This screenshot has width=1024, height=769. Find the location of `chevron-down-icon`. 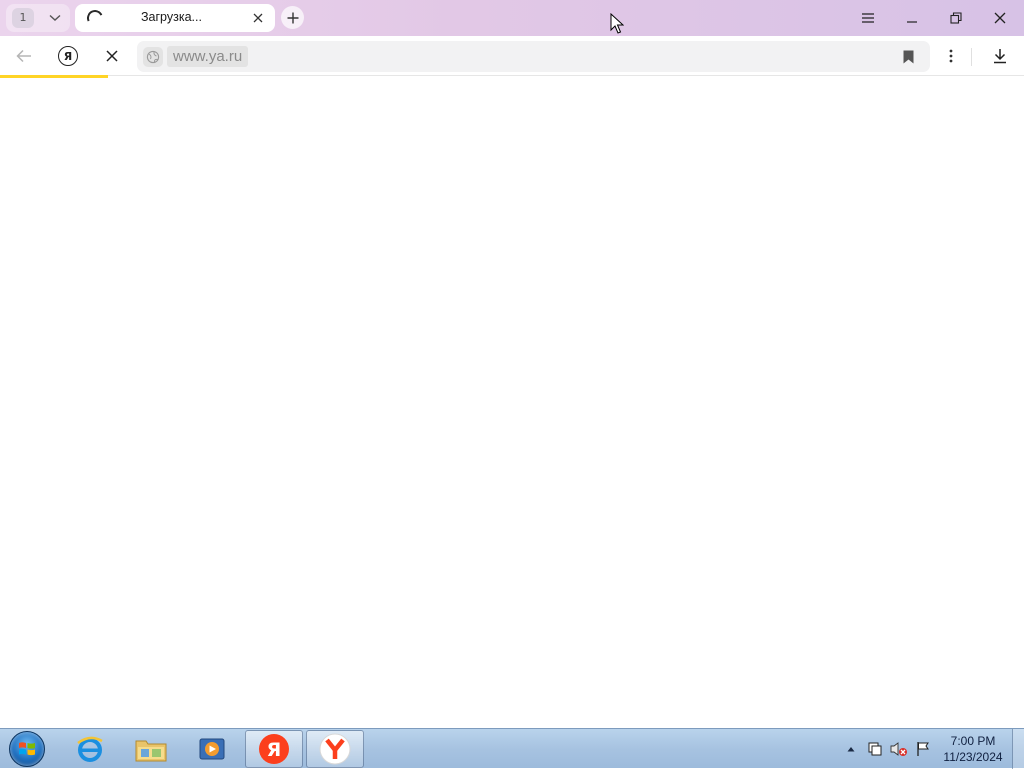

chevron-down-icon is located at coordinates (55, 18).